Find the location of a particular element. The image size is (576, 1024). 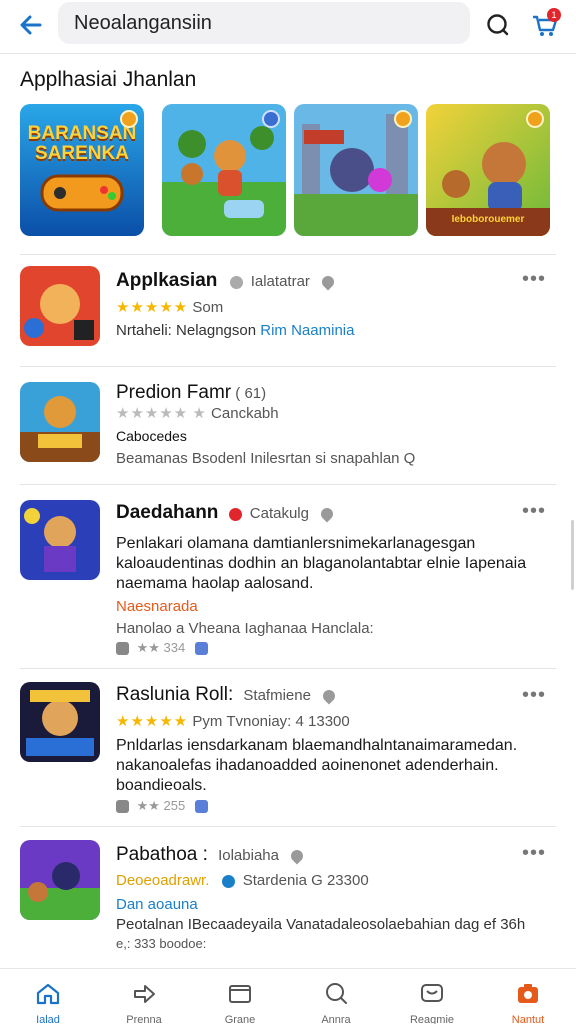

item-meta-secondary: e,: 333 boodoe: is located at coordinates (161, 943).